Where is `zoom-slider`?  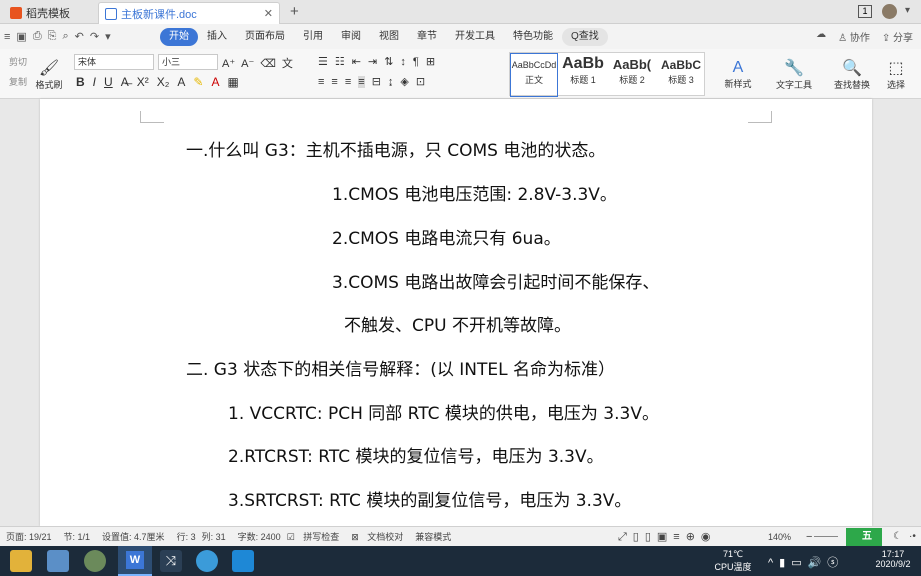 zoom-slider is located at coordinates (826, 536).